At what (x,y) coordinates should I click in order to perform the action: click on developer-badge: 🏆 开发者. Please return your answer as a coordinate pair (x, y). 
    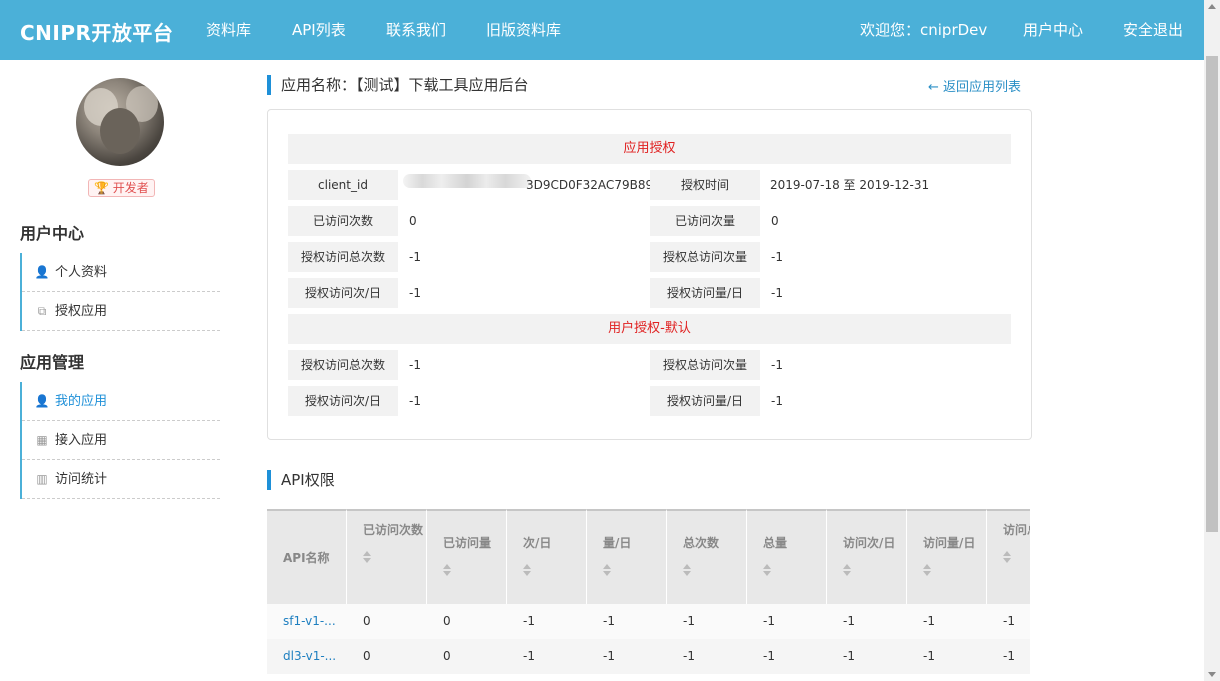
    Looking at the image, I should click on (121, 188).